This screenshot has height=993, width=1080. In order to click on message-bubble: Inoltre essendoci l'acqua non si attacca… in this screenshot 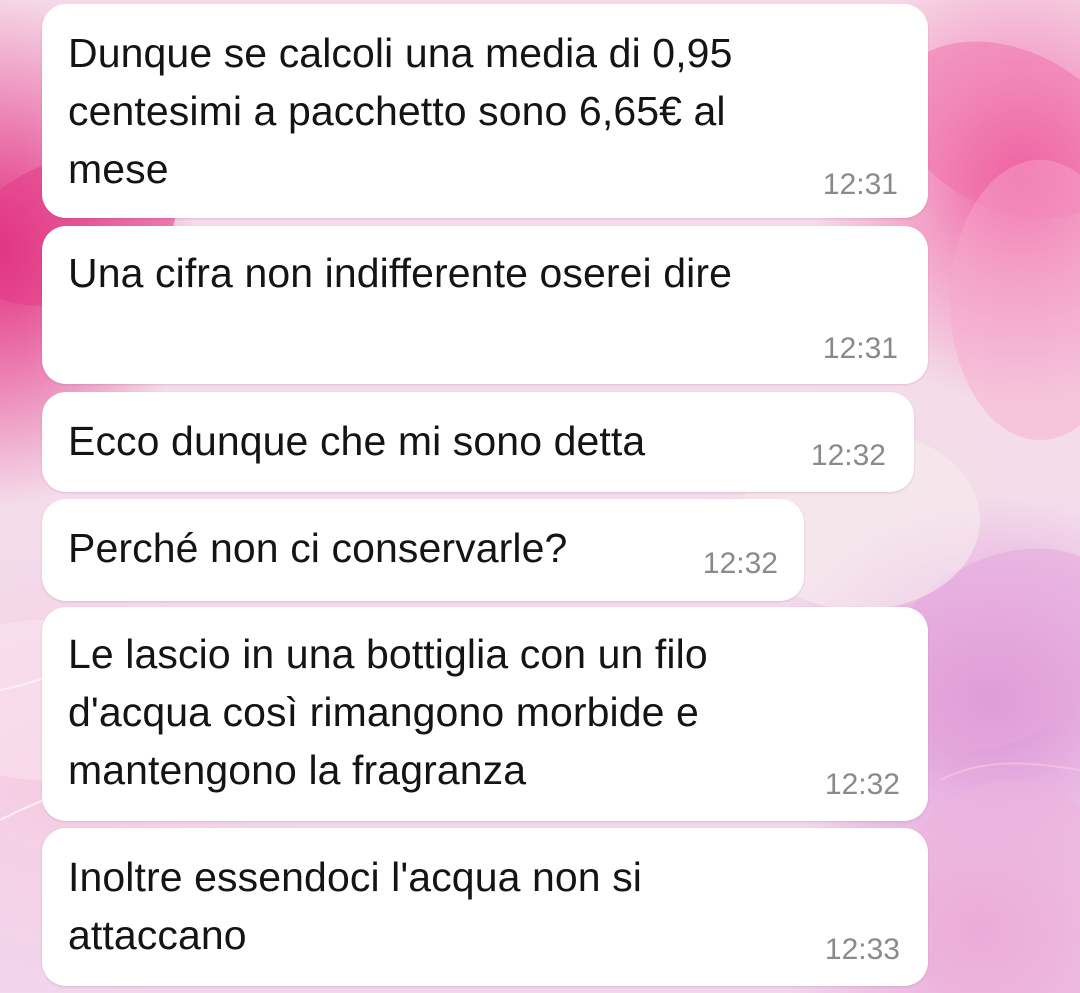, I will do `click(485, 907)`.